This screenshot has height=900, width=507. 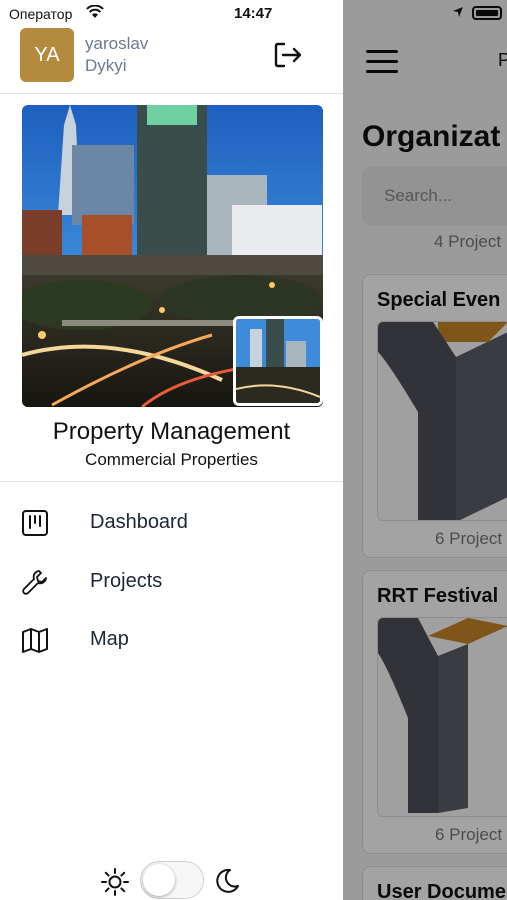 I want to click on theme-switcher, so click(x=175, y=880).